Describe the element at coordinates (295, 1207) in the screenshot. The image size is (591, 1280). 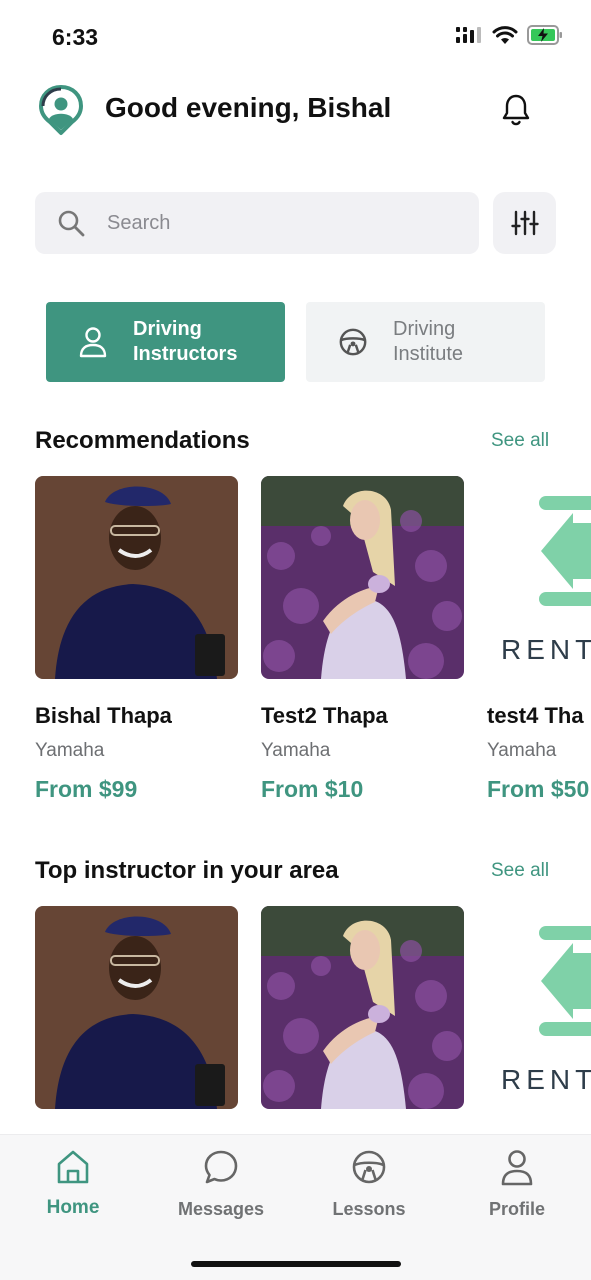
I see `bottom-navigation: Home Messages Lessons Profile` at that location.